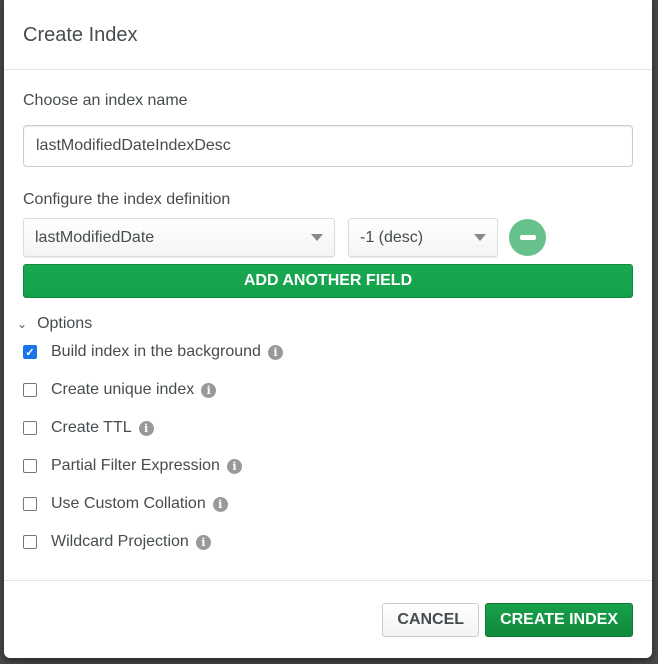  What do you see at coordinates (328, 281) in the screenshot?
I see `add-another-field-button: ADD ANOTHER FIELD` at bounding box center [328, 281].